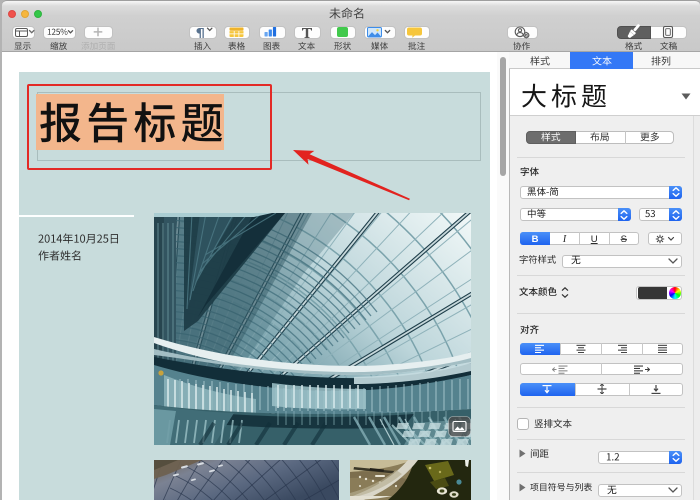  Describe the element at coordinates (594, 239) in the screenshot. I see `svg-text: U` at that location.